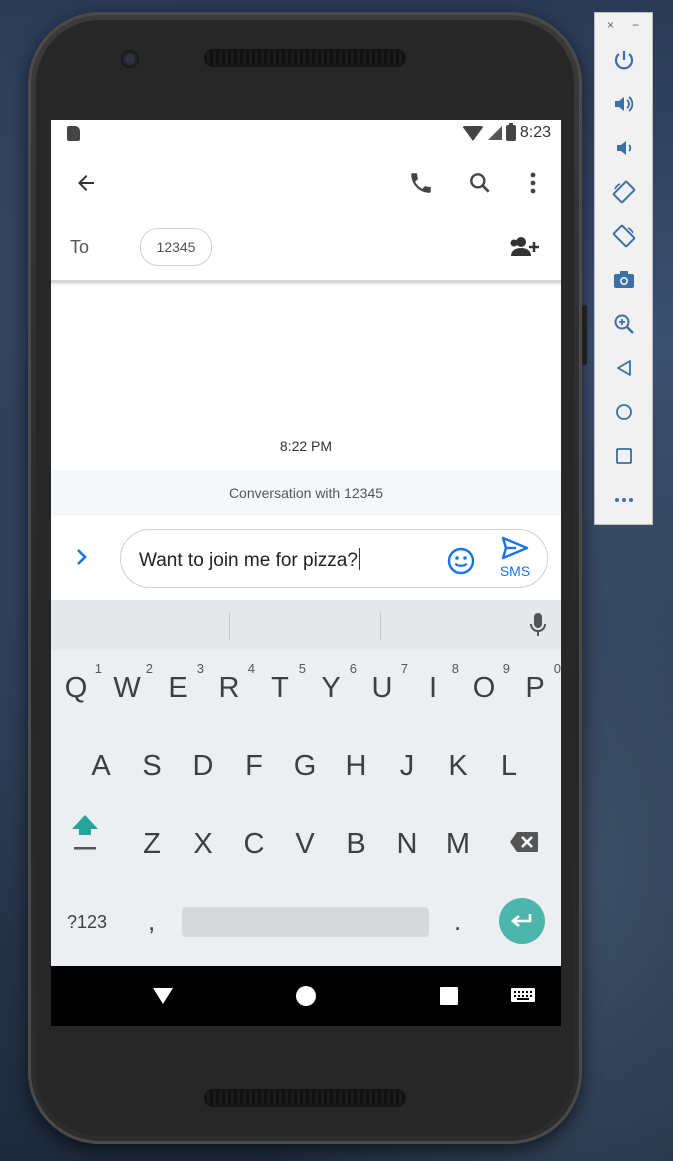  Describe the element at coordinates (404, 668) in the screenshot. I see `key-hint-number: 7` at that location.